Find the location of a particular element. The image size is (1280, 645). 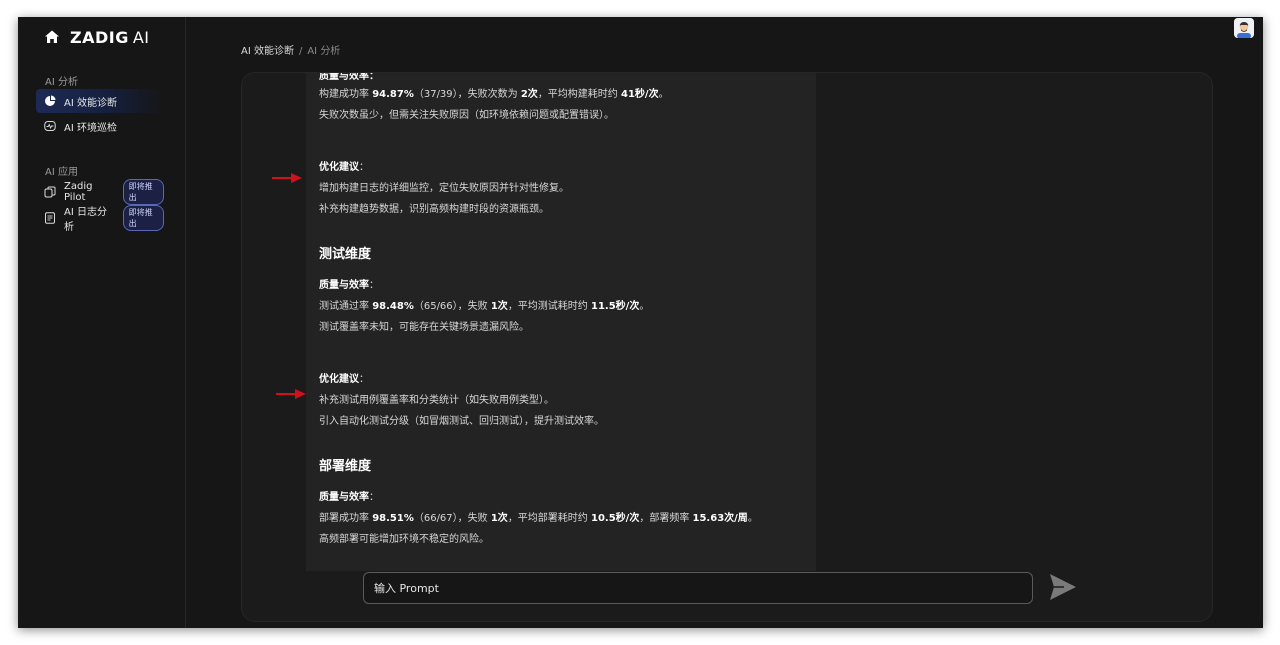

build-quality-heading: 质量与效率： is located at coordinates (349, 77).